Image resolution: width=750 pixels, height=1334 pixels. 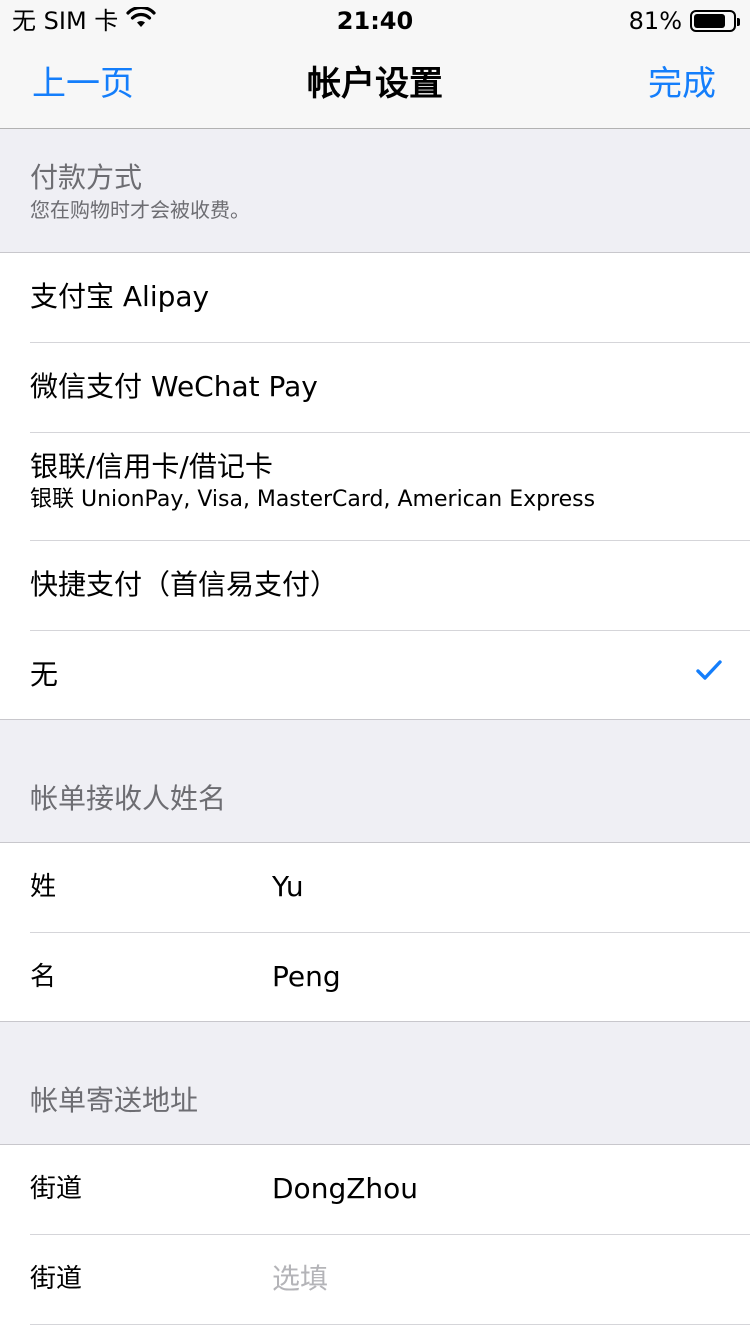 I want to click on checkmark-icon, so click(x=709, y=674).